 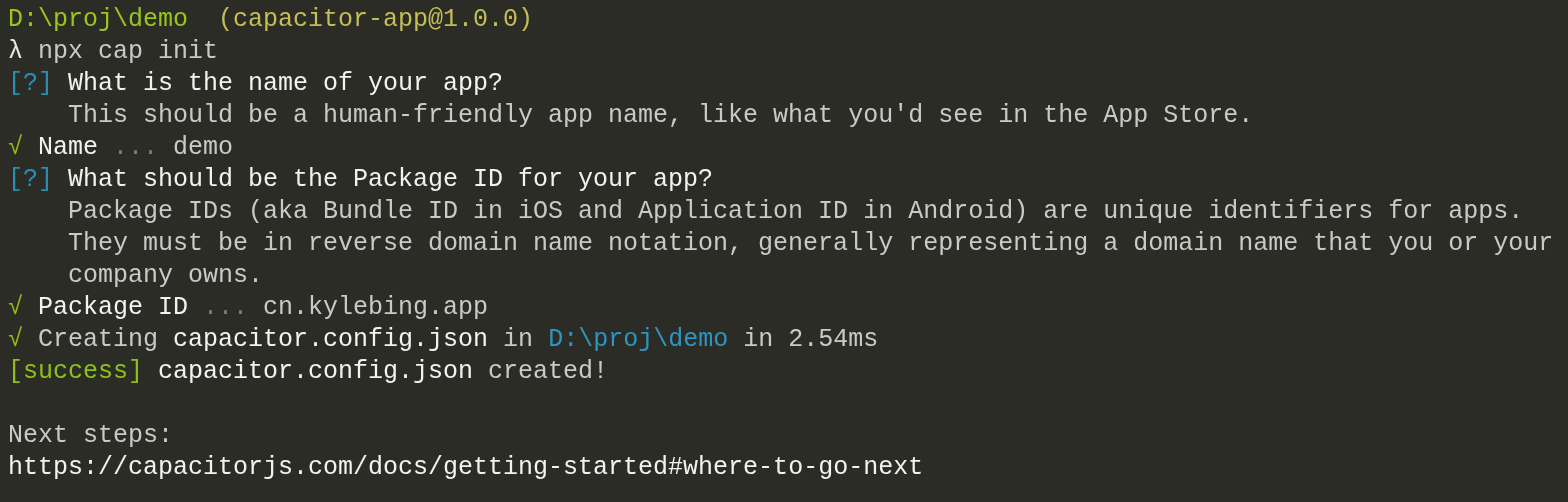 What do you see at coordinates (375, 20) in the screenshot?
I see `package-label: (capacitor-app@1.0.0)` at bounding box center [375, 20].